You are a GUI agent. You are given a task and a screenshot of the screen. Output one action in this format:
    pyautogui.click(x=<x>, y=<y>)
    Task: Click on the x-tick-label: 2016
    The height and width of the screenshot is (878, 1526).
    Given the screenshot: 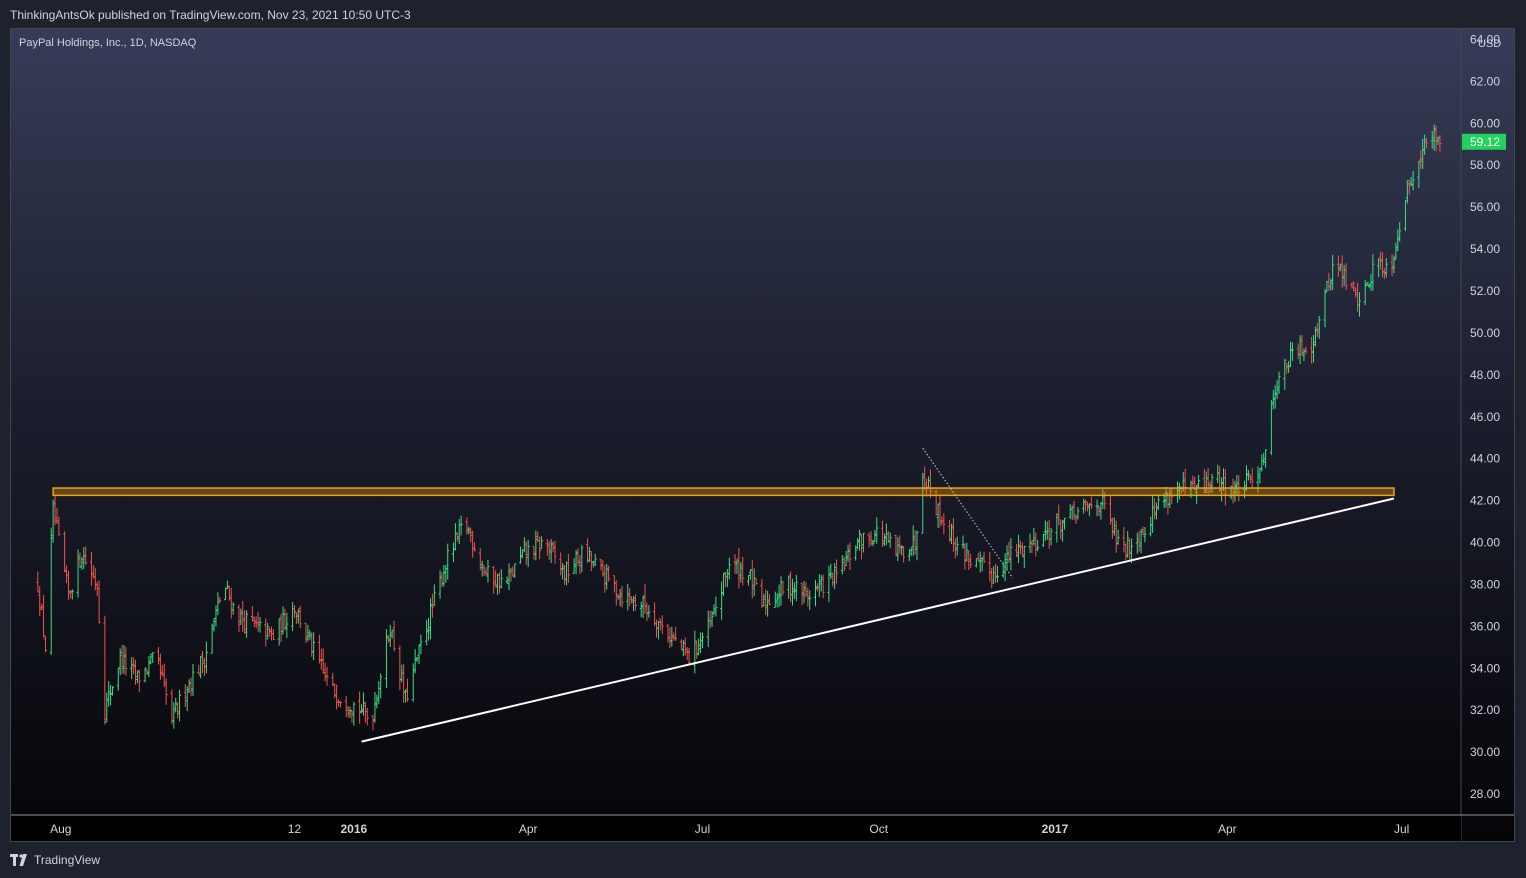 What is the action you would take?
    pyautogui.click(x=354, y=829)
    